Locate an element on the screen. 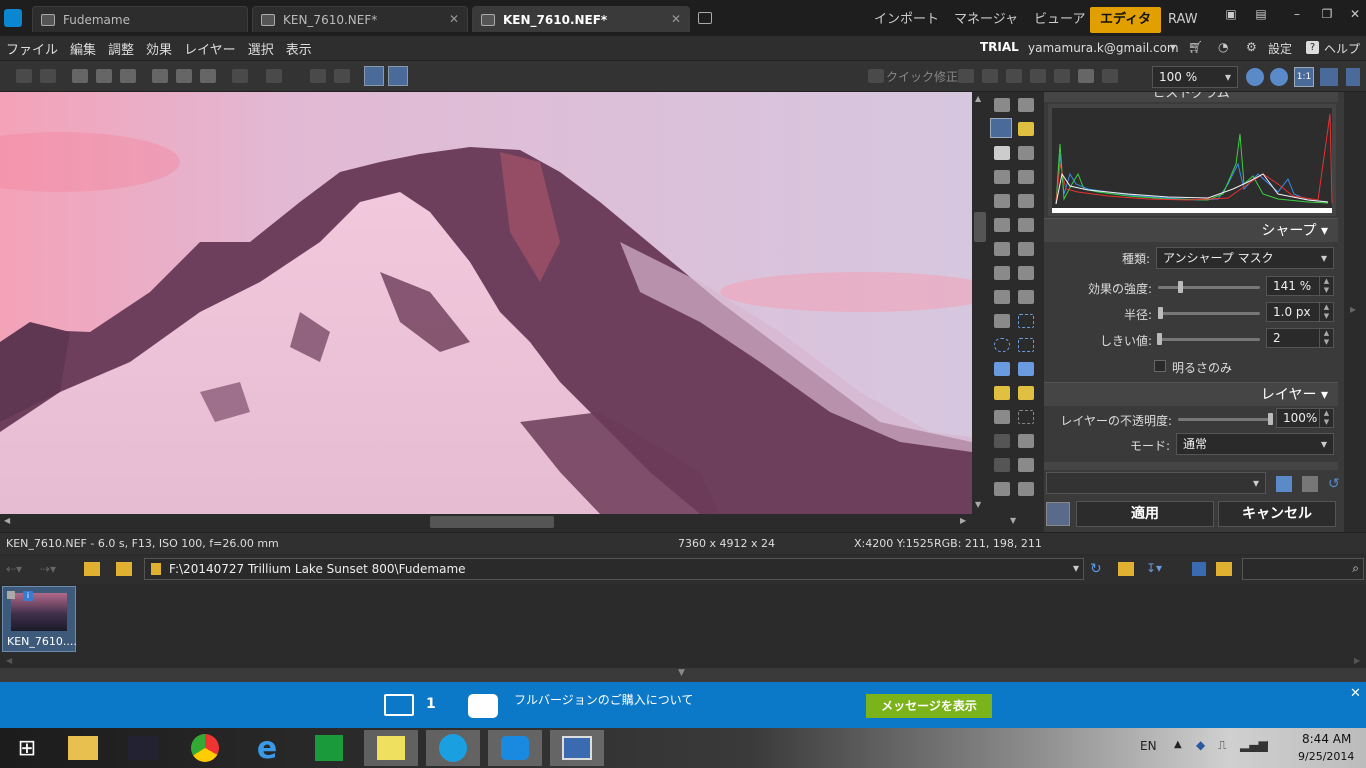 This screenshot has width=1366, height=768. magic-select-icon is located at coordinates (1026, 369).